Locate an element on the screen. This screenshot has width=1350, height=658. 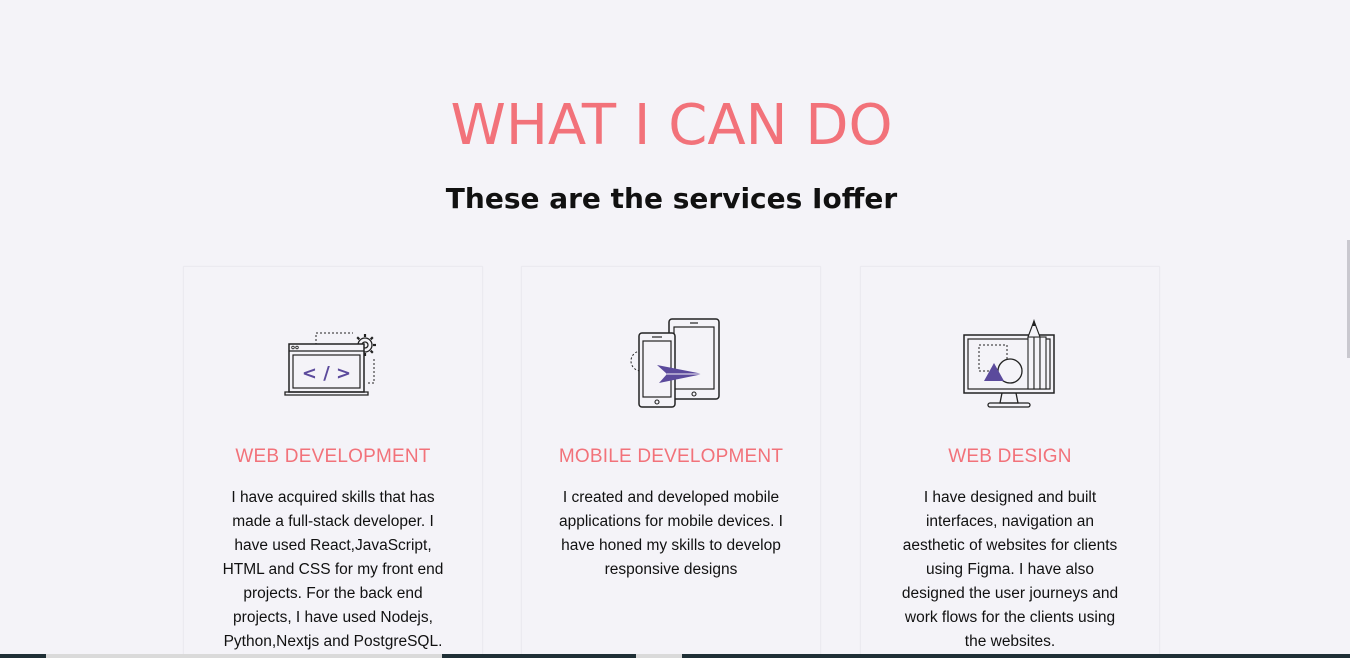
service-title: MOBILE DEVELOPMENT is located at coordinates (671, 456).